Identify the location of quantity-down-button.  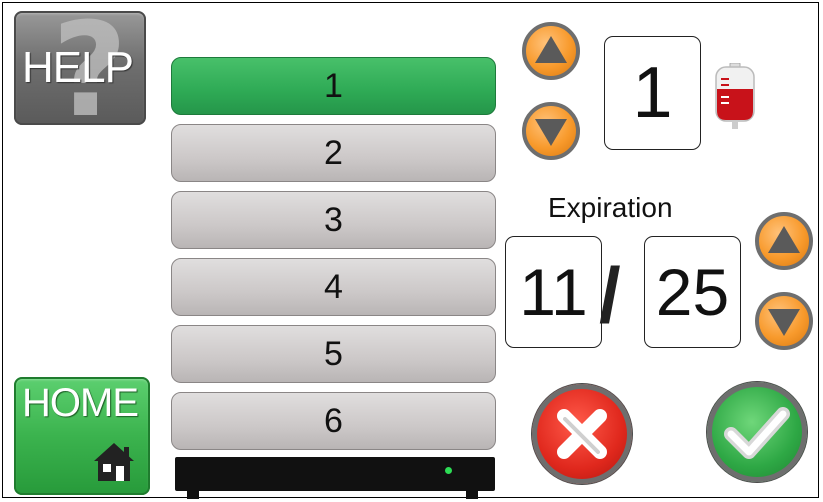
(551, 131).